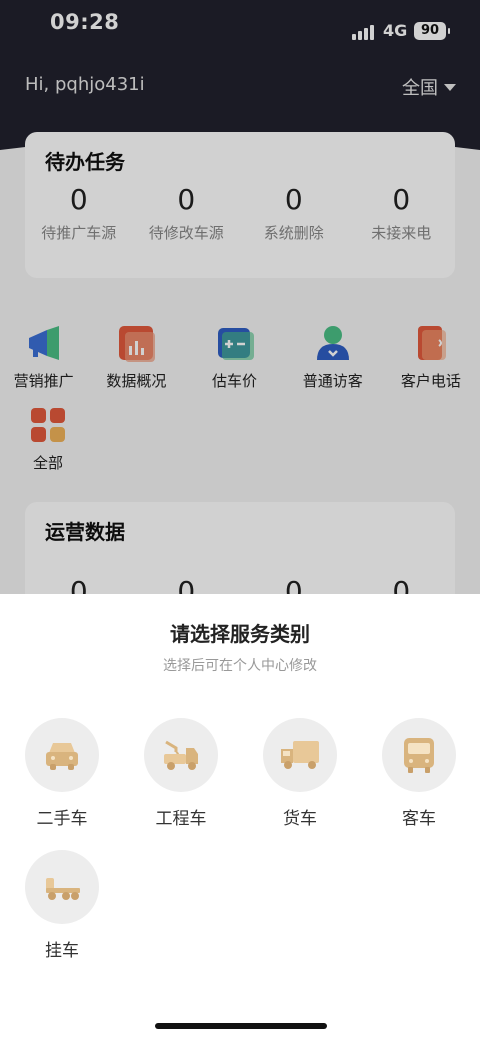  What do you see at coordinates (240, 666) in the screenshot?
I see `sheet-subtitle: 选择后可在个人中心修改` at bounding box center [240, 666].